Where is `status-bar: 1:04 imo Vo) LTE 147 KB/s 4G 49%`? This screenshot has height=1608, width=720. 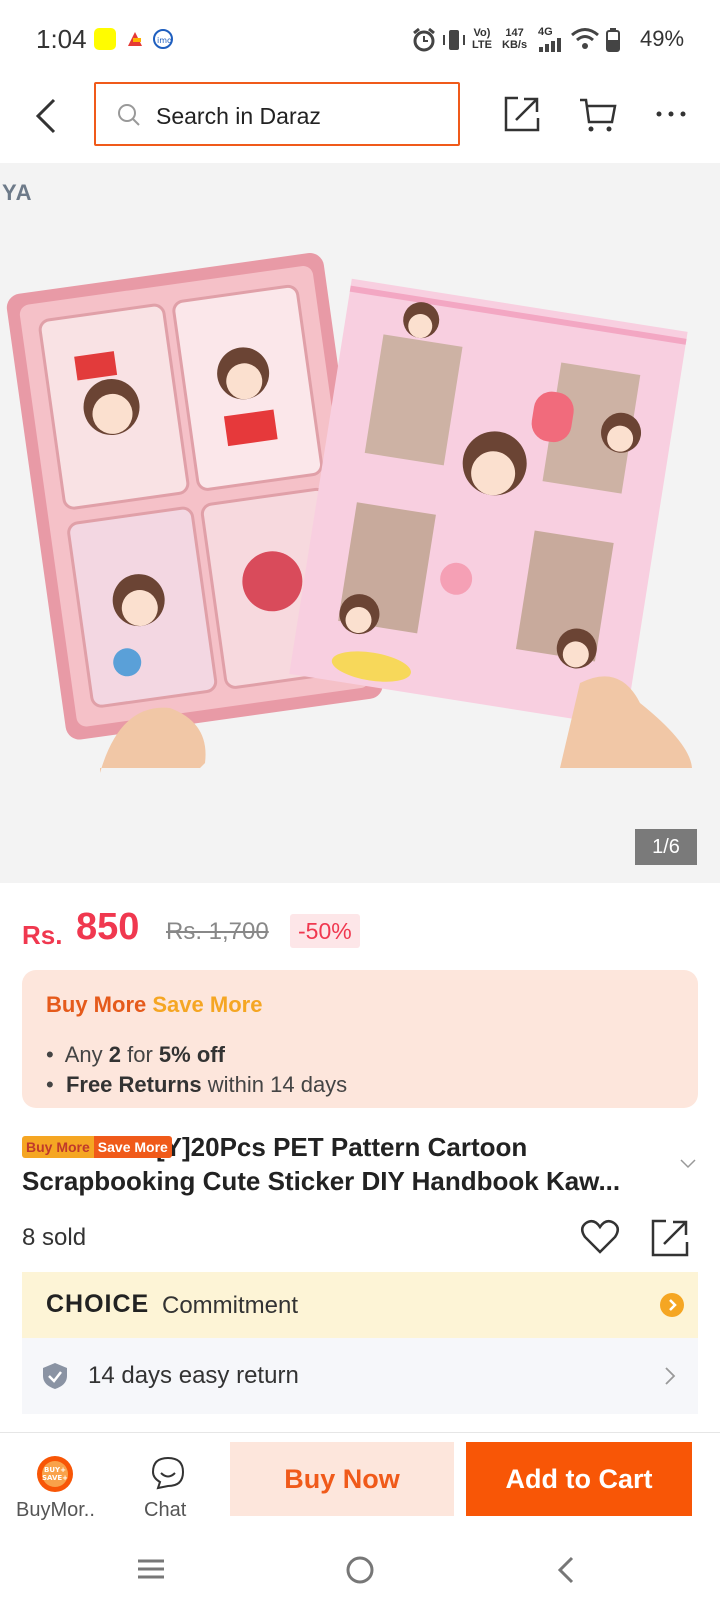
status-bar: 1:04 imo Vo) LTE 147 KB/s 4G 49% is located at coordinates (360, 40).